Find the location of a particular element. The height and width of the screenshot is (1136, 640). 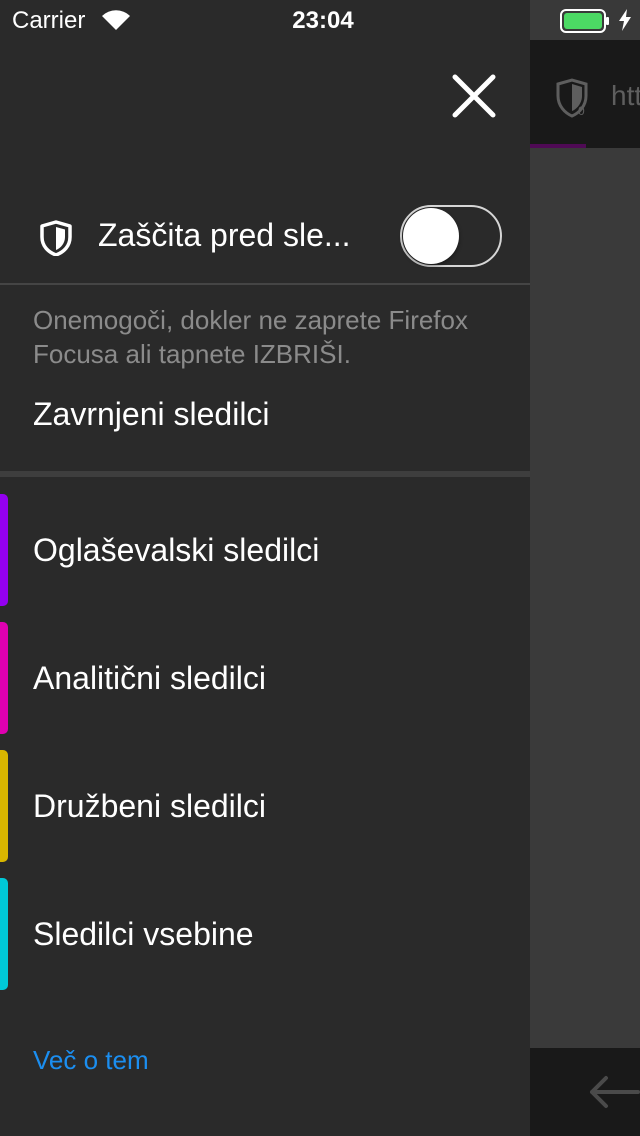

category-social-trackers: Družbeni sledilci is located at coordinates (265, 806).